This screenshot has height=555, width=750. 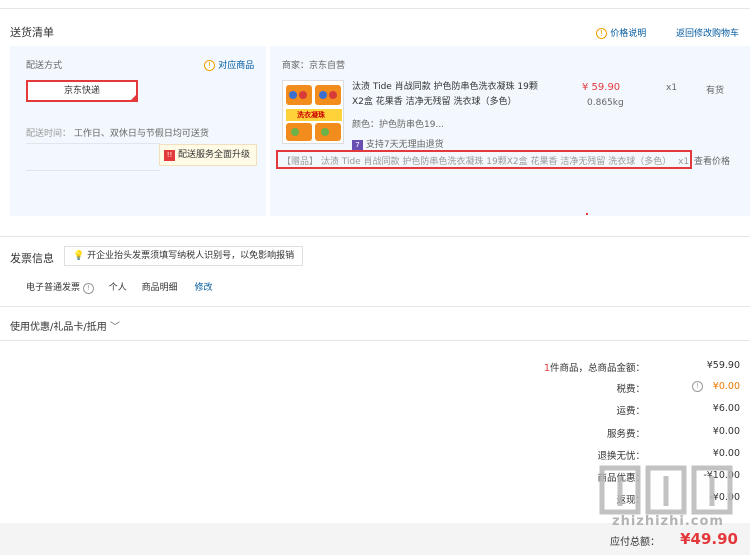 I want to click on tax-value: ¥0.00, so click(x=726, y=386).